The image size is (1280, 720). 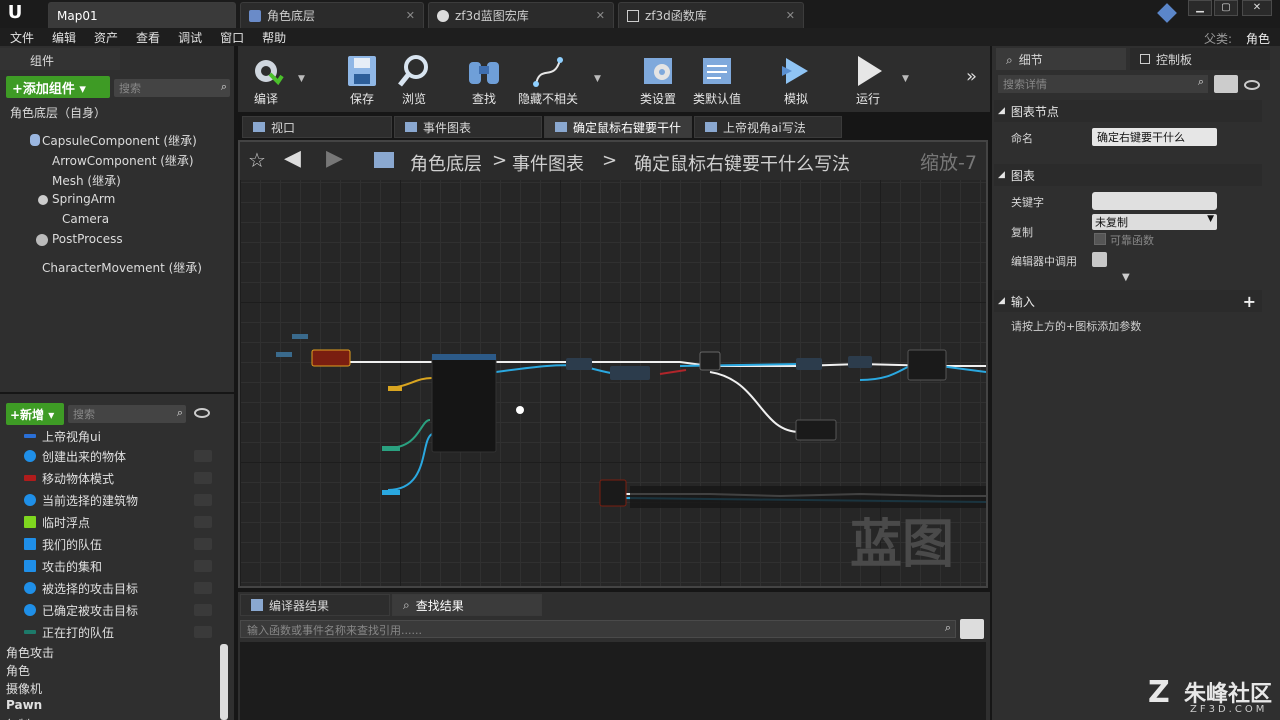 I want to click on tab-find-results: ⌕ 查找结果, so click(x=467, y=605).